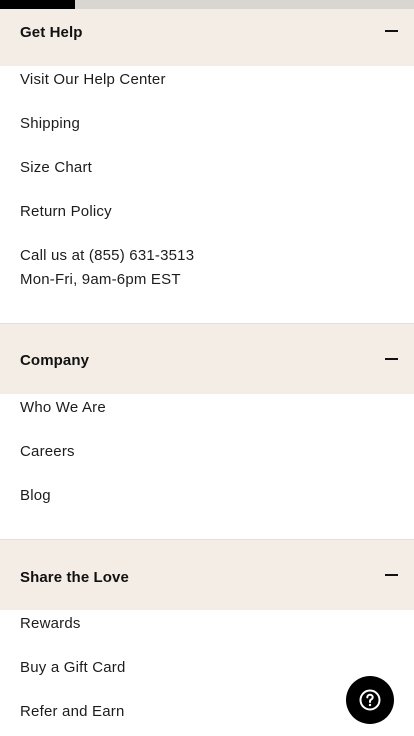  Describe the element at coordinates (50, 623) in the screenshot. I see `link-rewards: Rewards` at that location.